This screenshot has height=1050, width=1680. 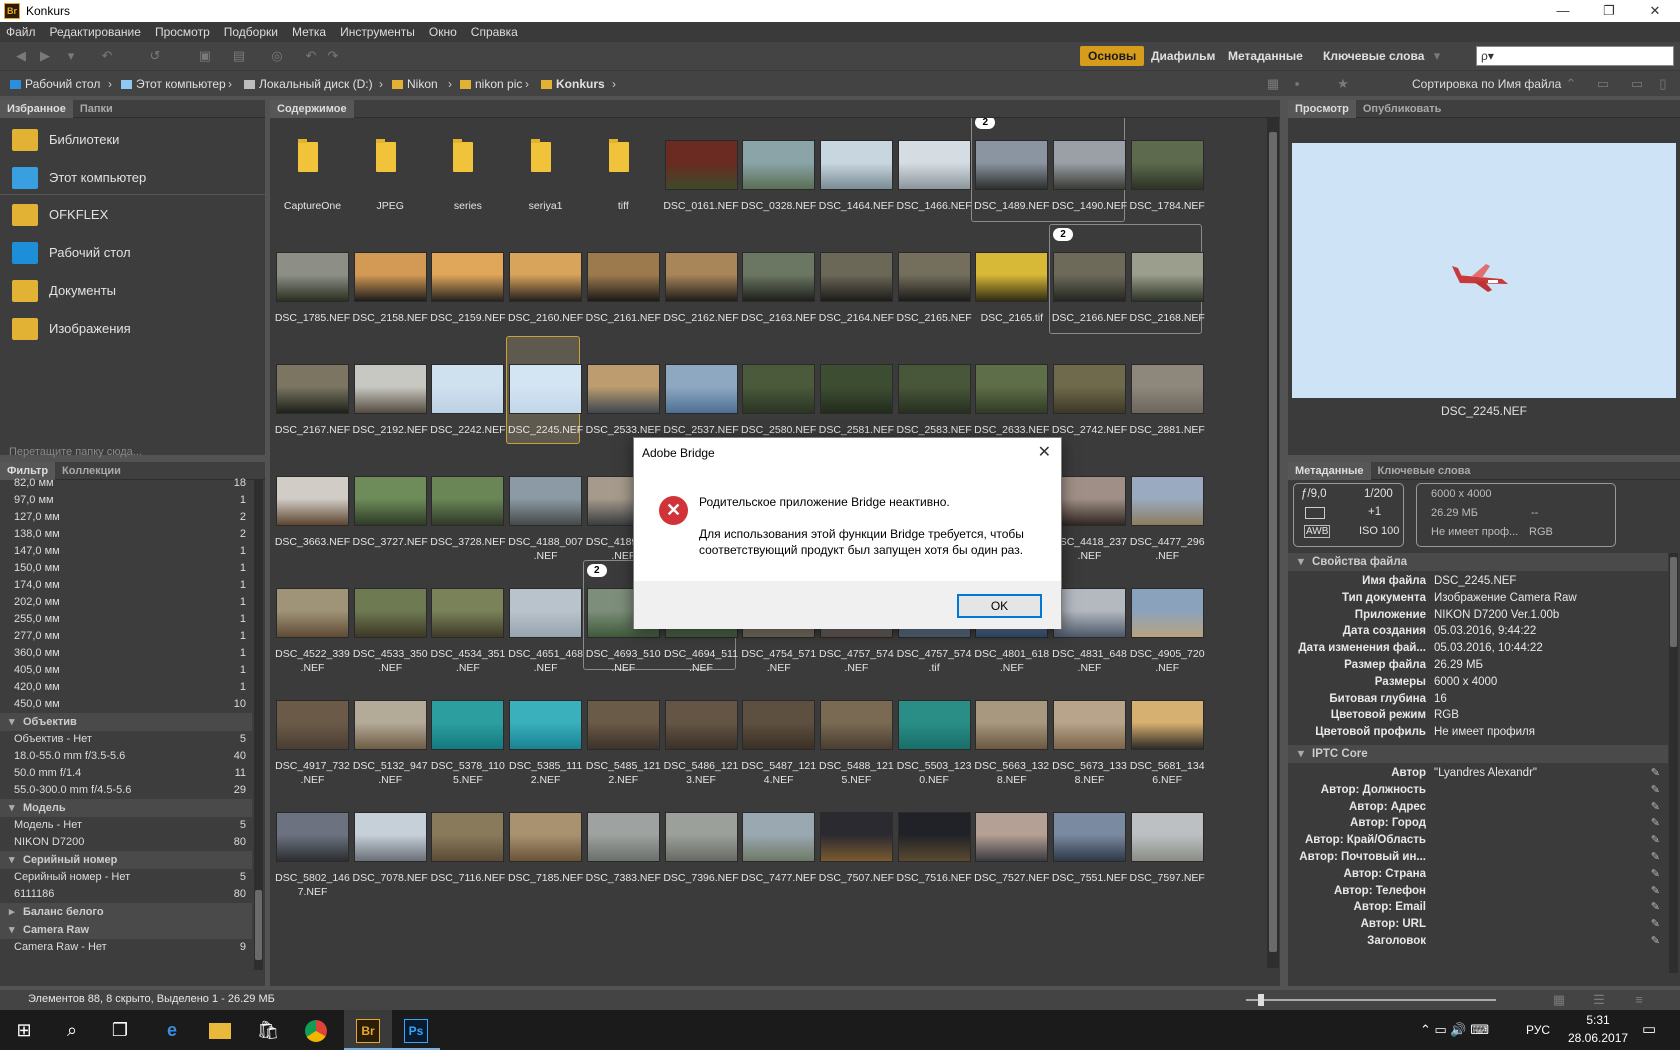 What do you see at coordinates (390, 273) in the screenshot?
I see `image-thumbnail: DSC_2158.NEF` at bounding box center [390, 273].